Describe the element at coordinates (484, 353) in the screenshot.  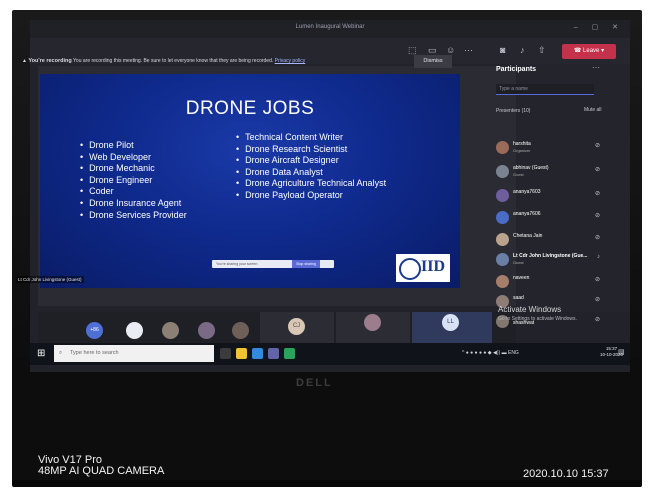
I see `tray-icons: ^ ● ● ● ● ● ◆ ◀)) ▬` at that location.